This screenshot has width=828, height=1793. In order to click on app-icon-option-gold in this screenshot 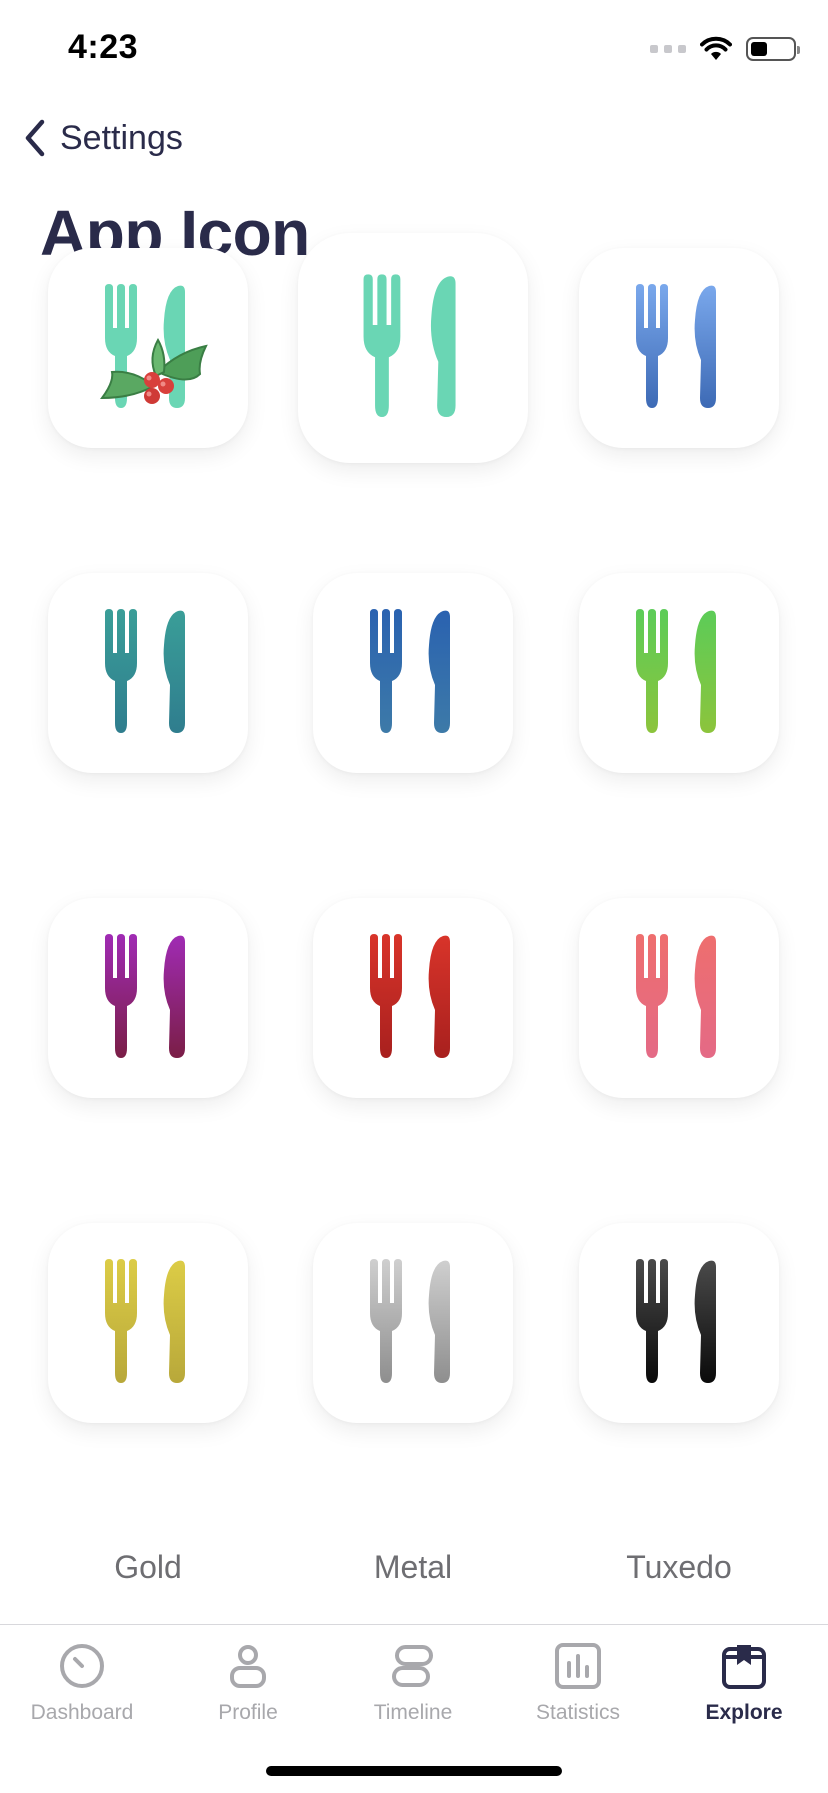, I will do `click(148, 1323)`.